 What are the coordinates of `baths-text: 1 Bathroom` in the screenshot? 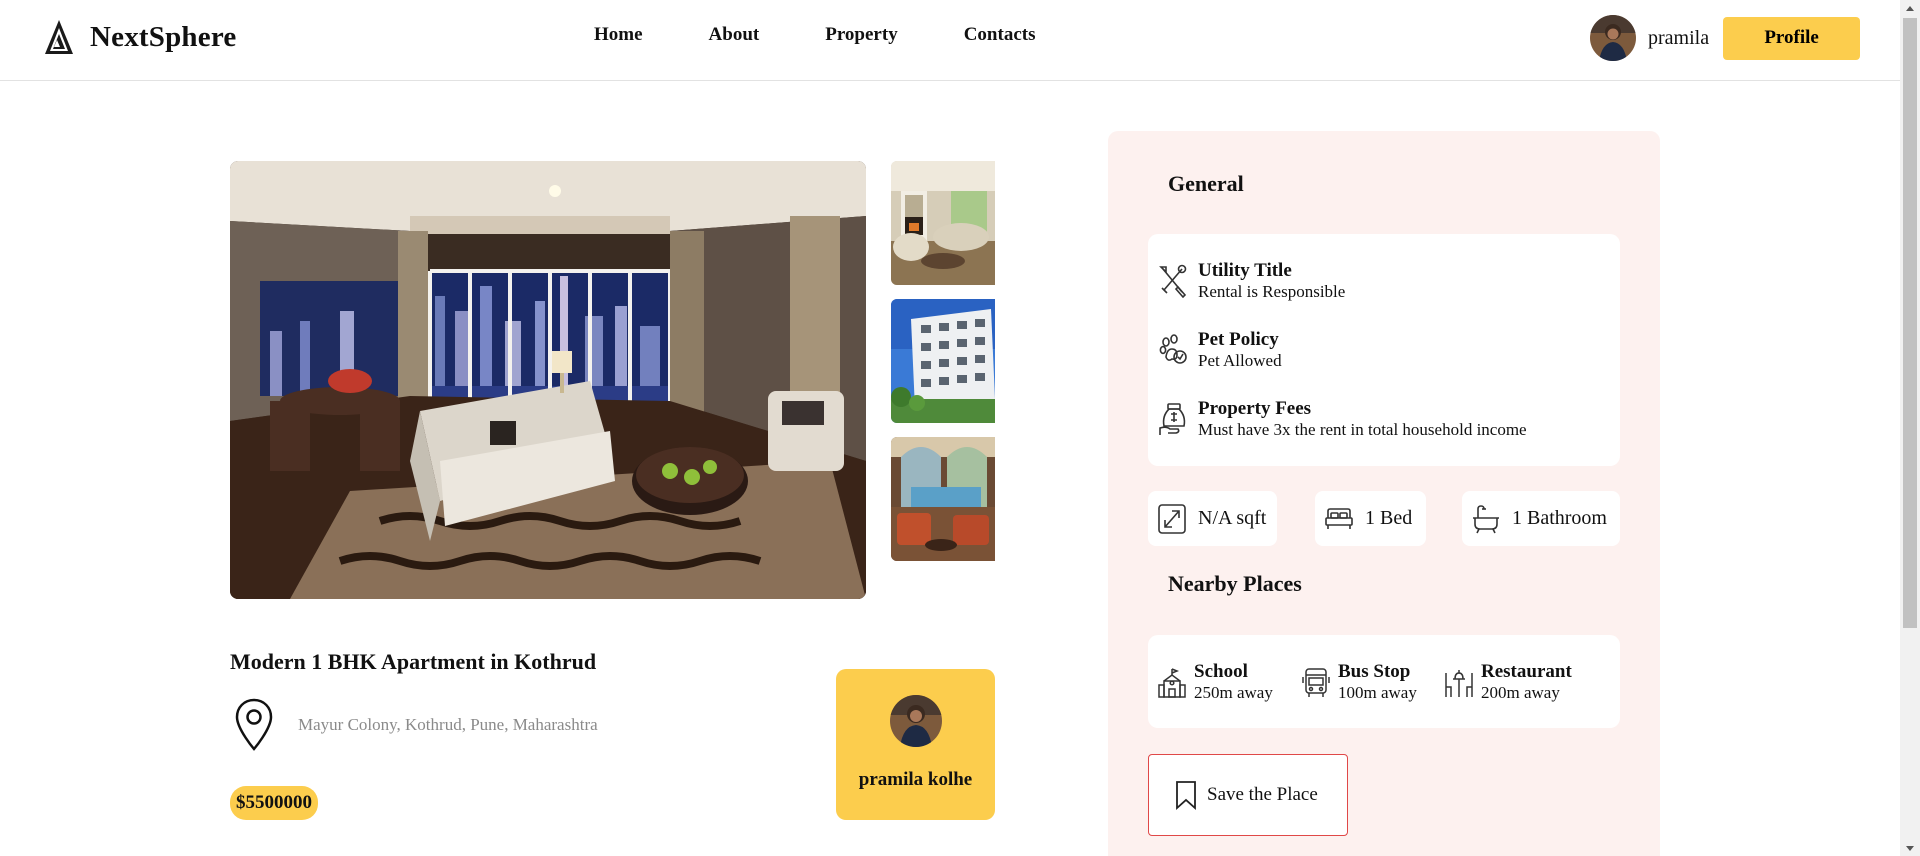 It's located at (1559, 518).